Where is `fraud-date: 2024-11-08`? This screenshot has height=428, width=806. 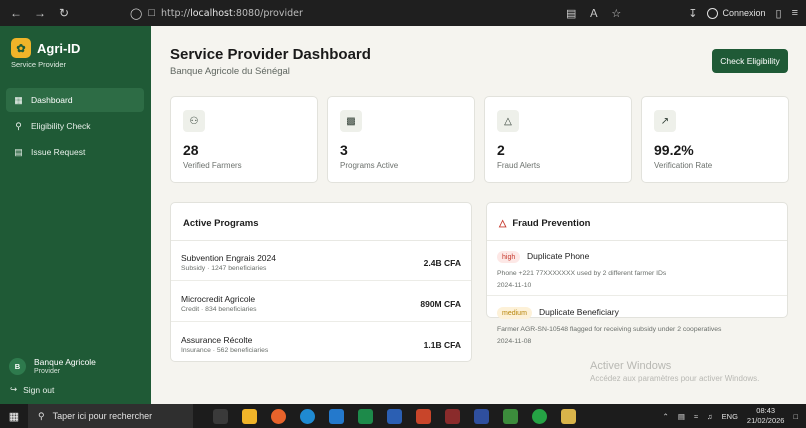
fraud-date: 2024-11-08 is located at coordinates (514, 341).